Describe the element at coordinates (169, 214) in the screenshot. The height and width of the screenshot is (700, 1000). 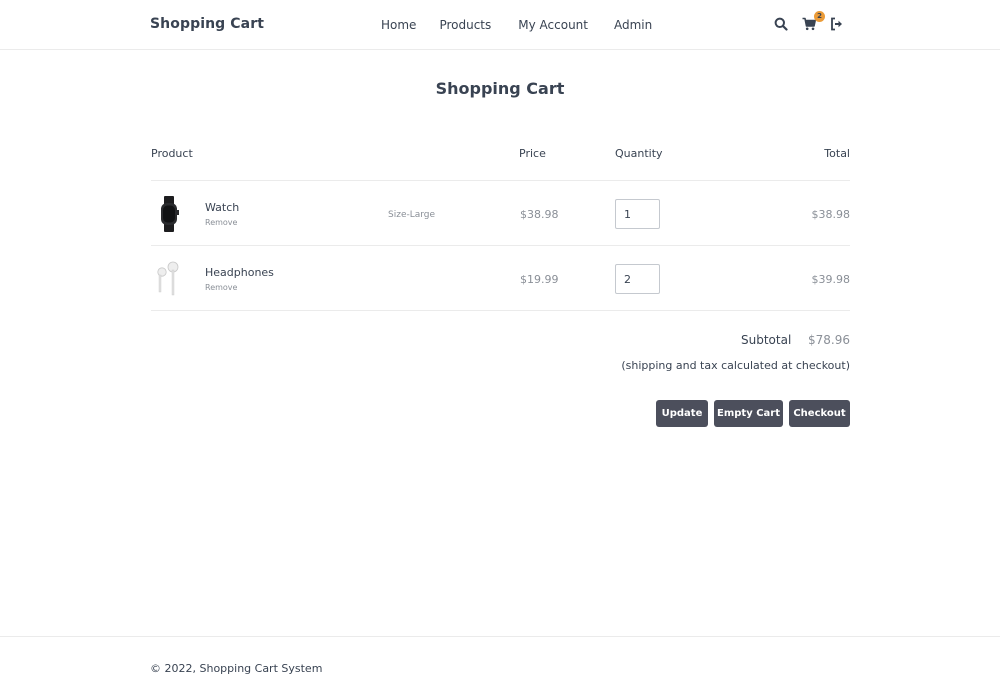
I see `watch-product-image` at that location.